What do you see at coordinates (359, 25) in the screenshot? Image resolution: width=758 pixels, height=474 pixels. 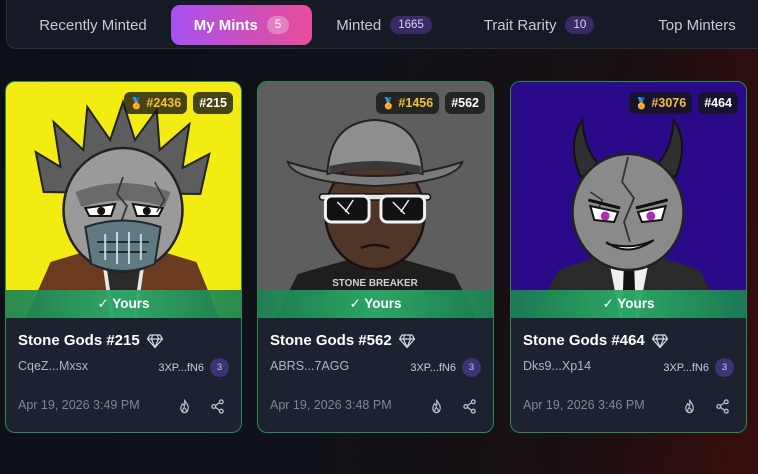 I see `tab-label: Minted` at bounding box center [359, 25].